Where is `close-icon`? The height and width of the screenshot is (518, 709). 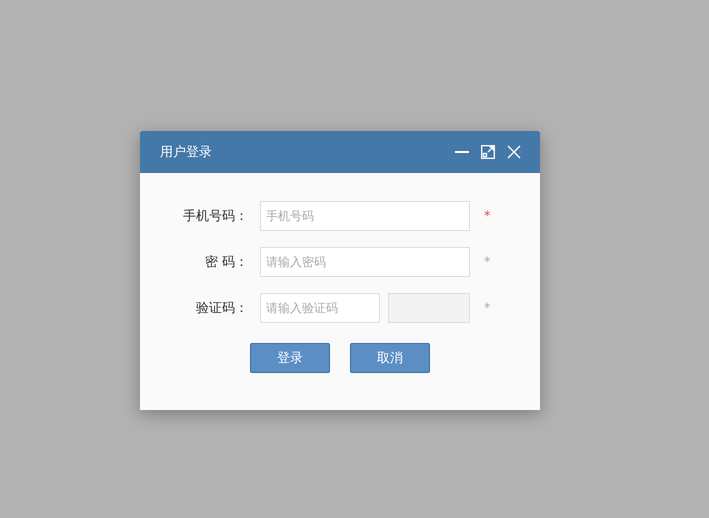
close-icon is located at coordinates (514, 152).